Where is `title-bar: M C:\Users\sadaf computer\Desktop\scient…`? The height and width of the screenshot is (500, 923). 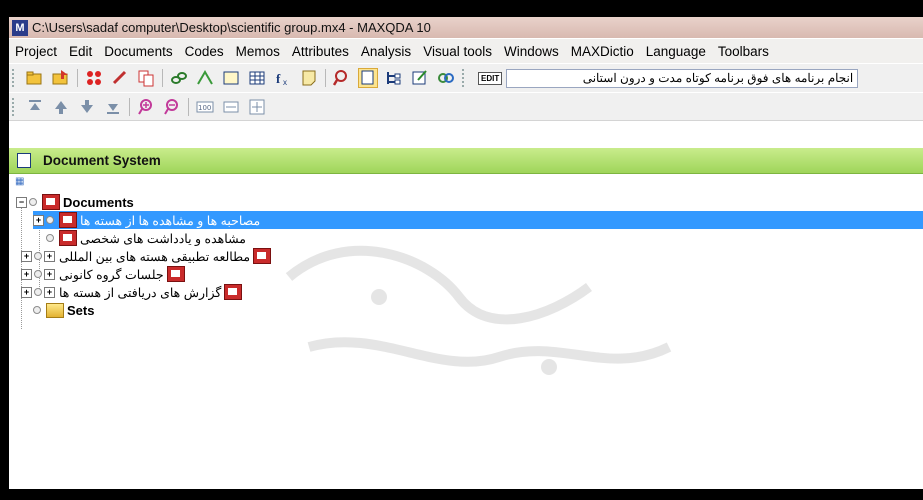
title-bar: M C:\Users\sadaf computer\Desktop\scient… is located at coordinates (466, 27).